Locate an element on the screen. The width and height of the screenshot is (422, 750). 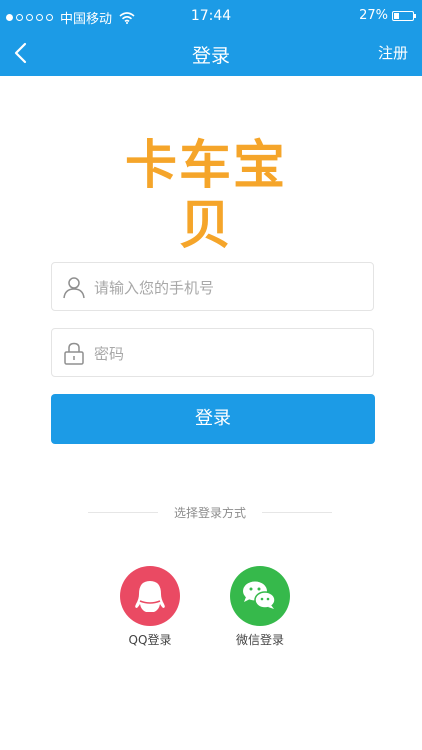
divider-left is located at coordinates (123, 512).